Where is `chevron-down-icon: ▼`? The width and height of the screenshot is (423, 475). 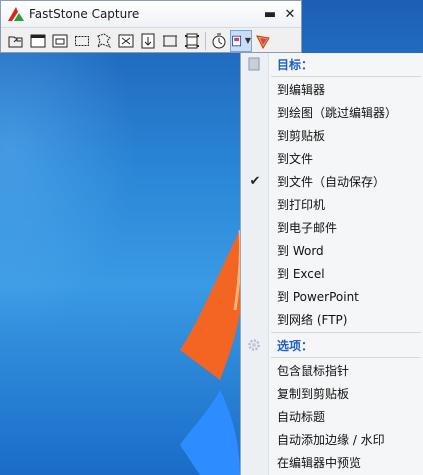 chevron-down-icon: ▼ is located at coordinates (247, 40).